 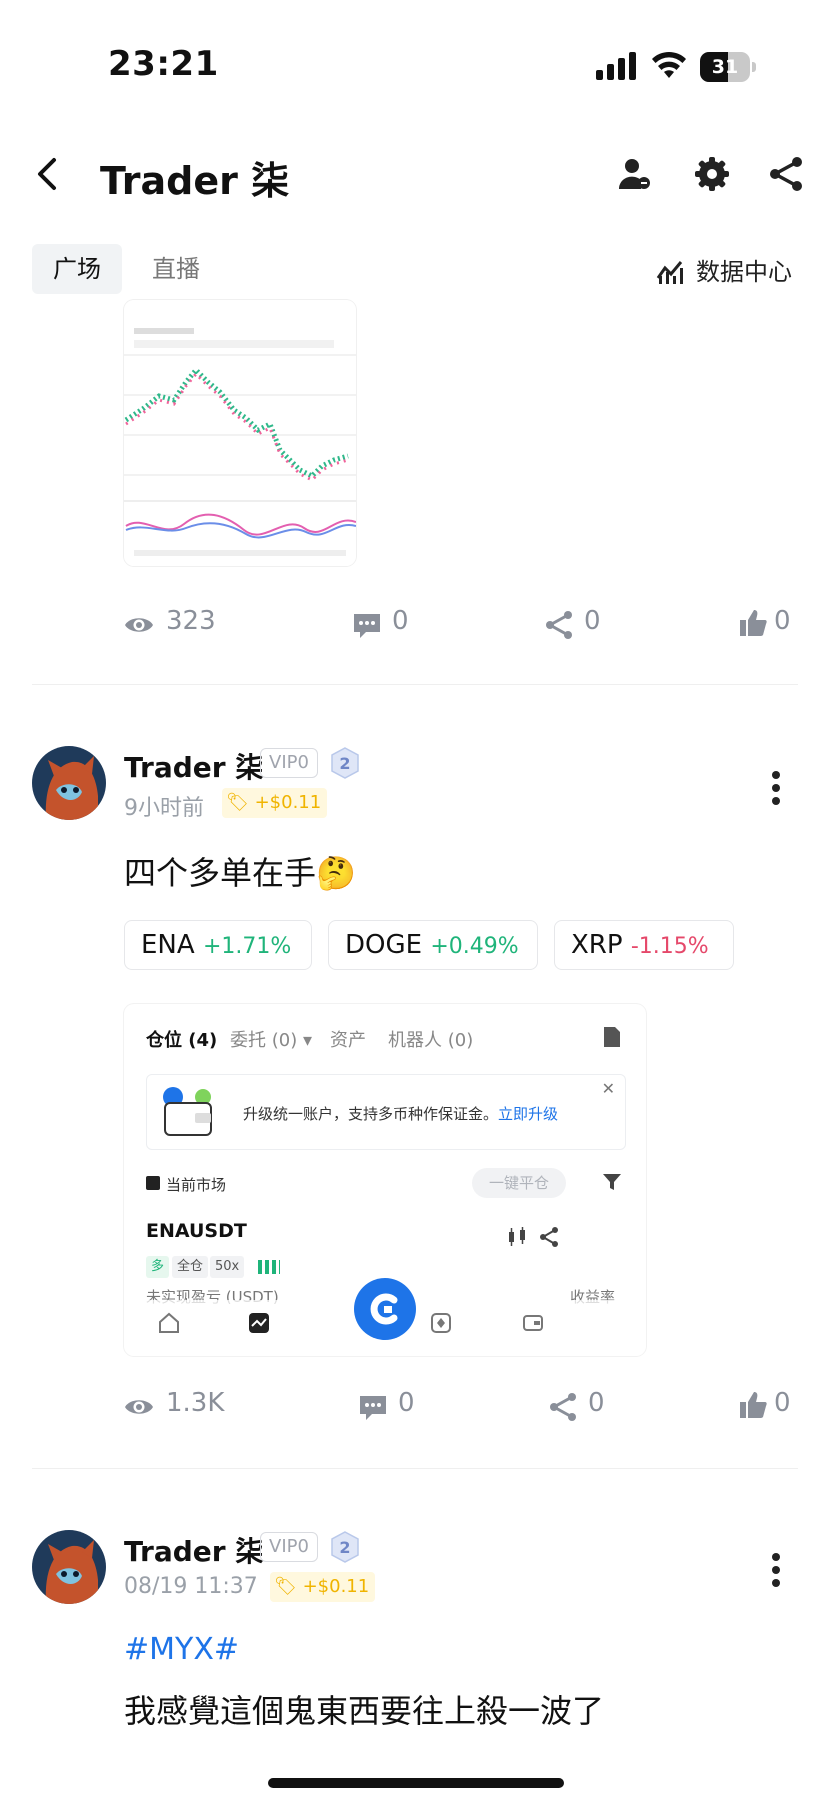 What do you see at coordinates (169, 1322) in the screenshot?
I see `home-icon` at bounding box center [169, 1322].